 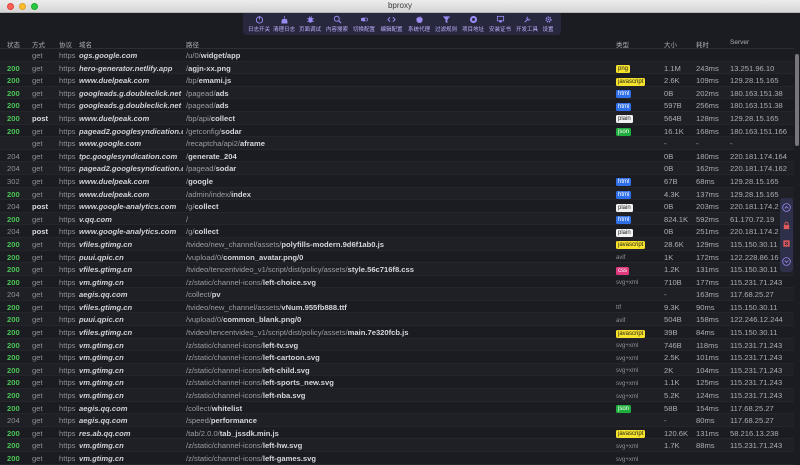 I want to click on server-cell: 115.231.71.243, so click(x=756, y=345).